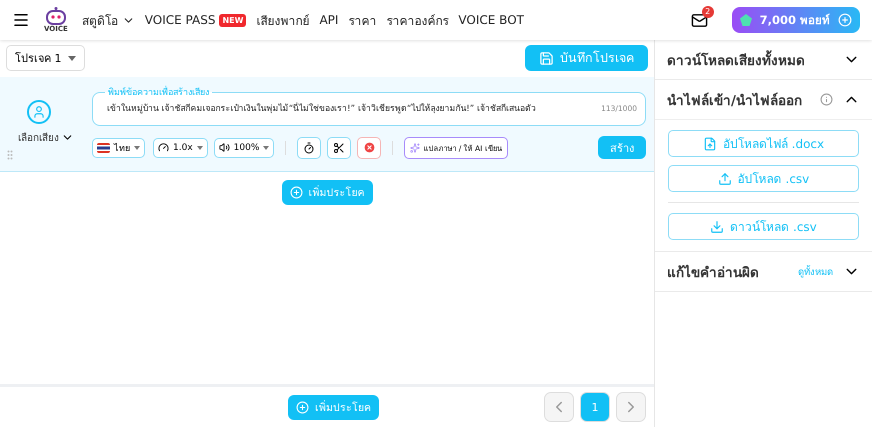  What do you see at coordinates (108, 20) in the screenshot?
I see `nav-link: สตูดิโอ` at bounding box center [108, 20].